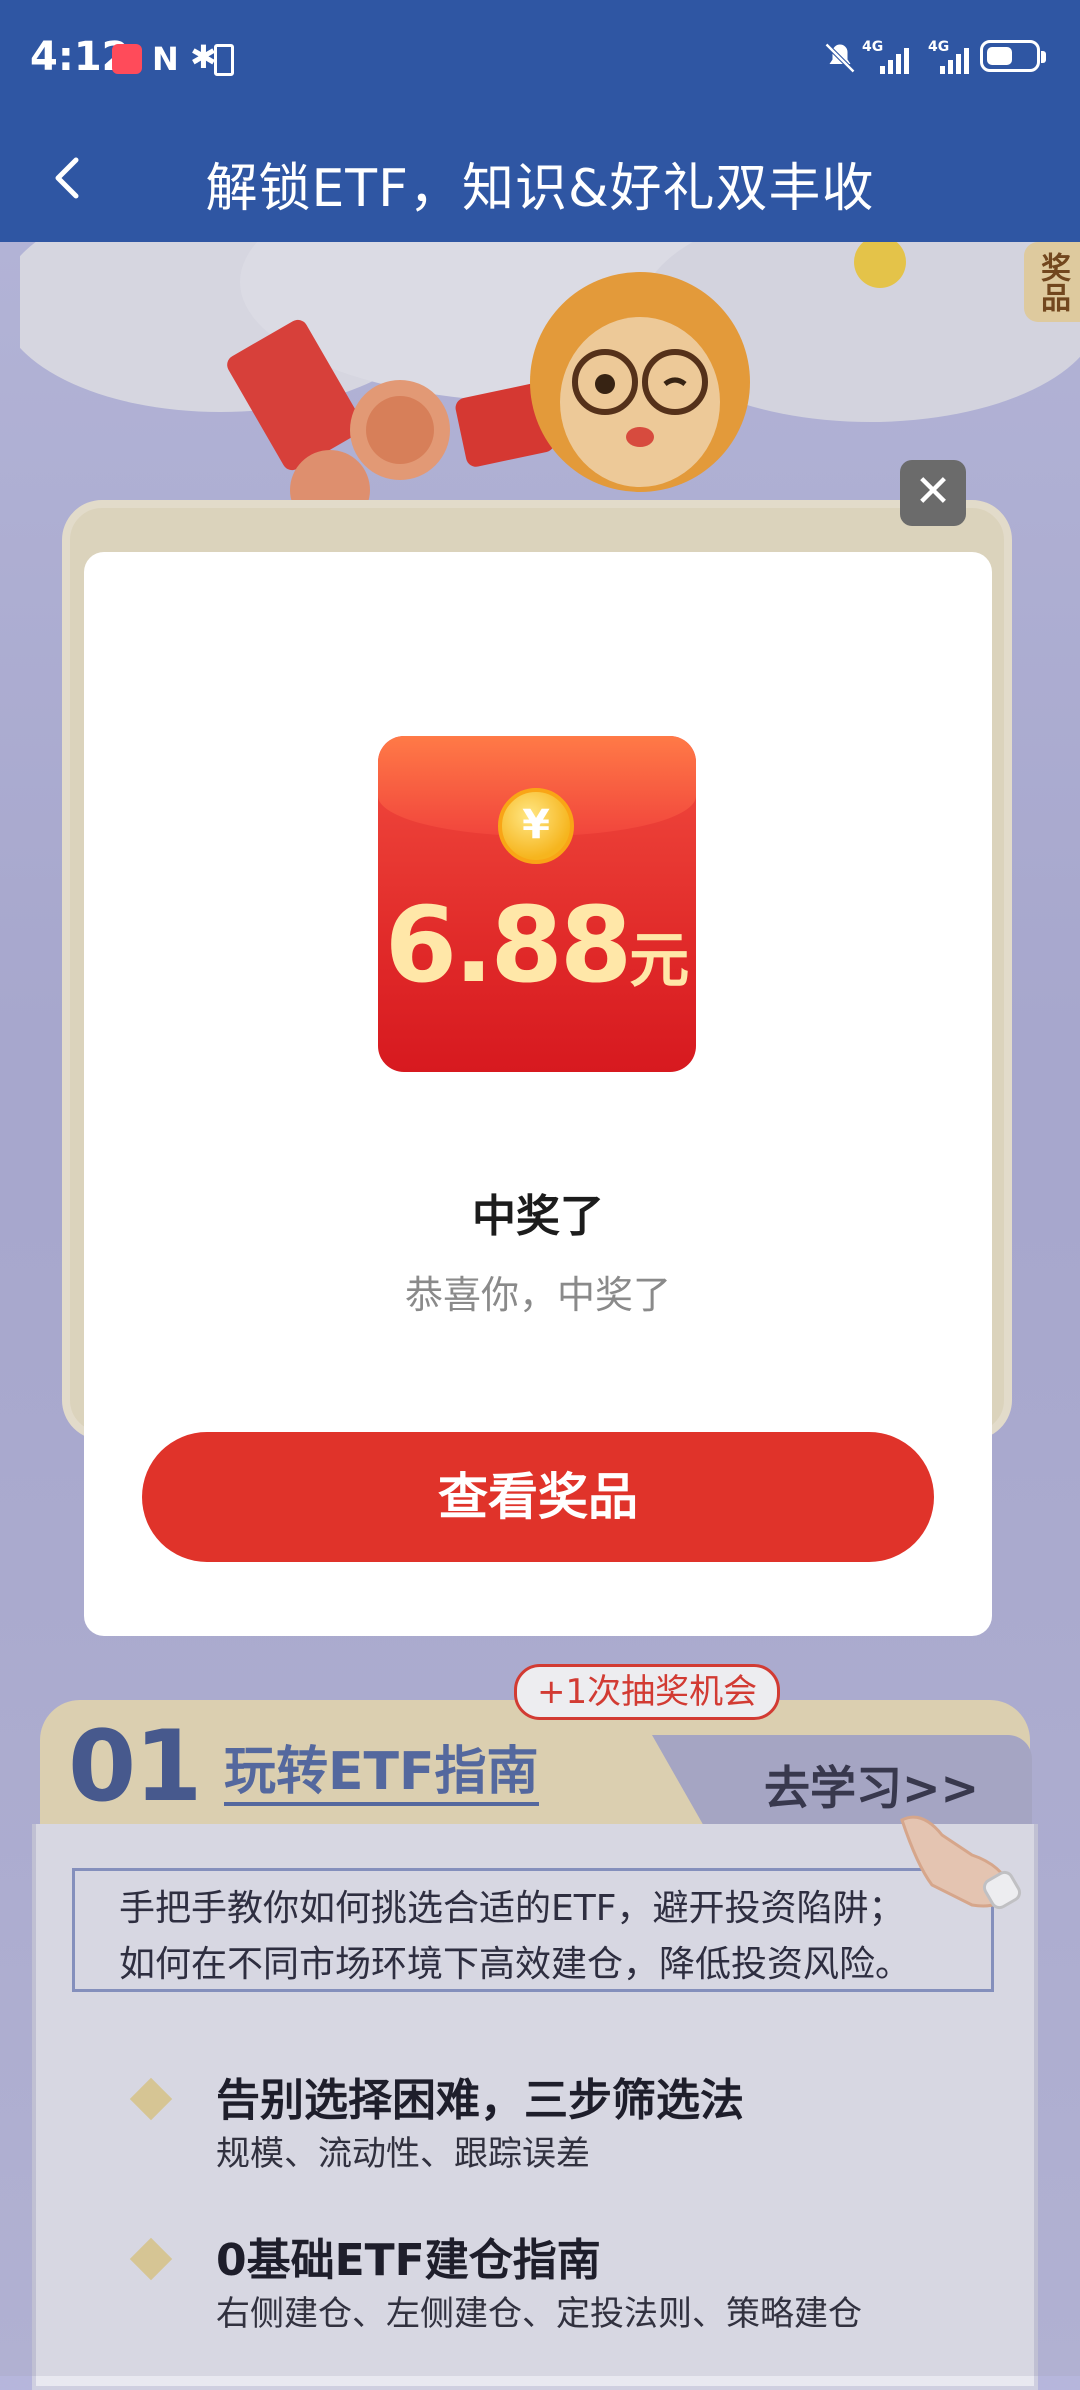  What do you see at coordinates (538, 1216) in the screenshot?
I see `modal-title: 中奖了` at bounding box center [538, 1216].